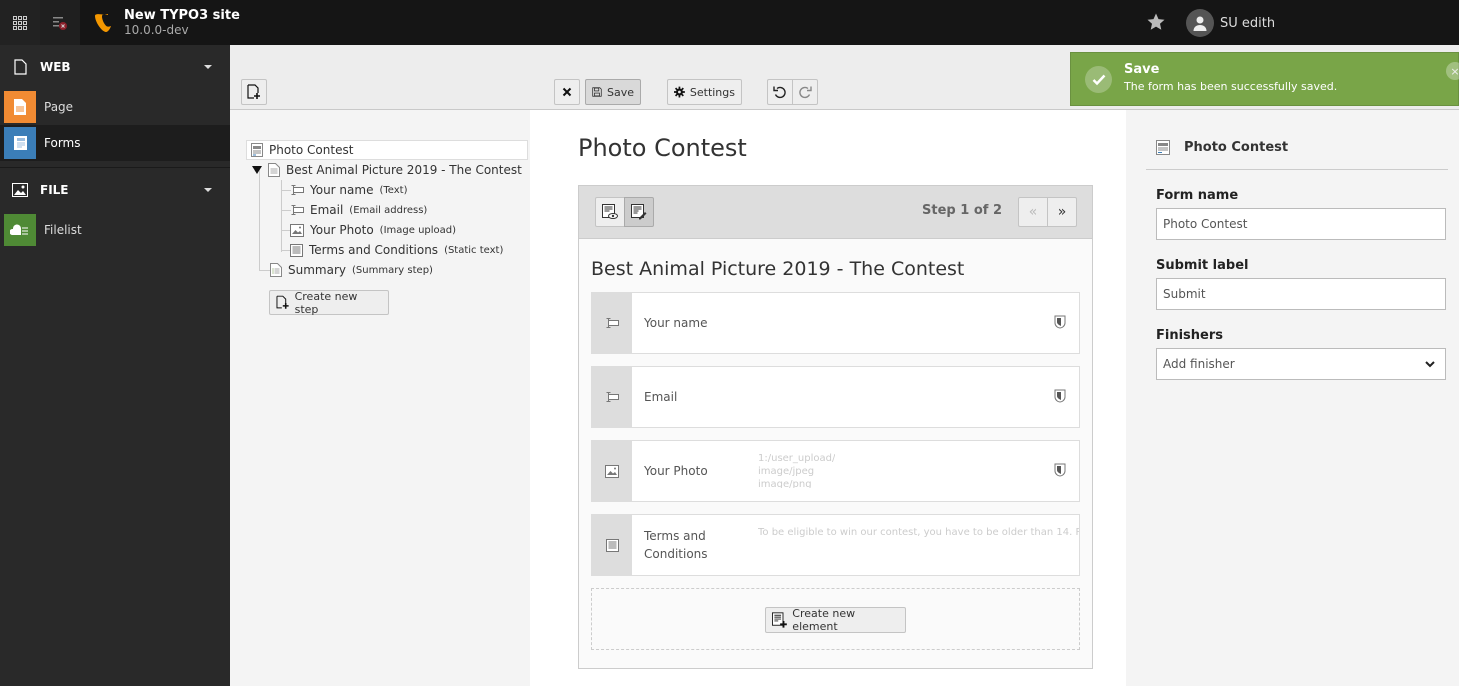  What do you see at coordinates (404, 170) in the screenshot?
I see `tree-item-label: Best Animal Picture 2019 - The Contest` at bounding box center [404, 170].